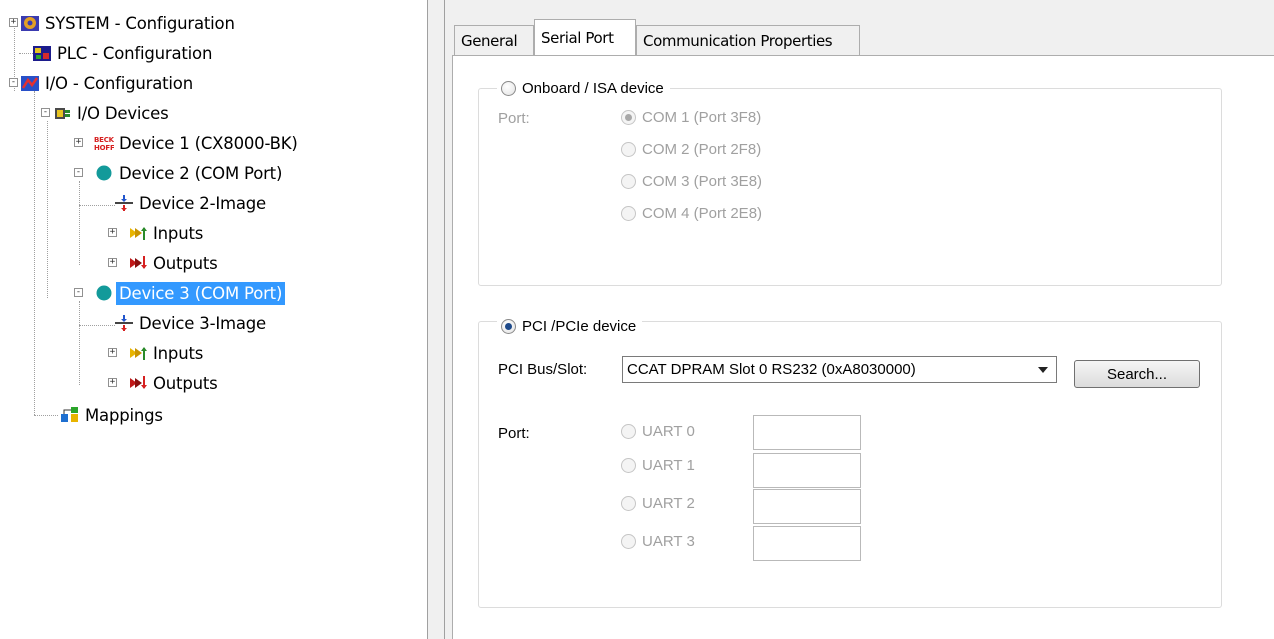 The width and height of the screenshot is (1274, 639). What do you see at coordinates (140, 23) in the screenshot?
I see `tree-item-label: SYSTEM - Configuration` at bounding box center [140, 23].